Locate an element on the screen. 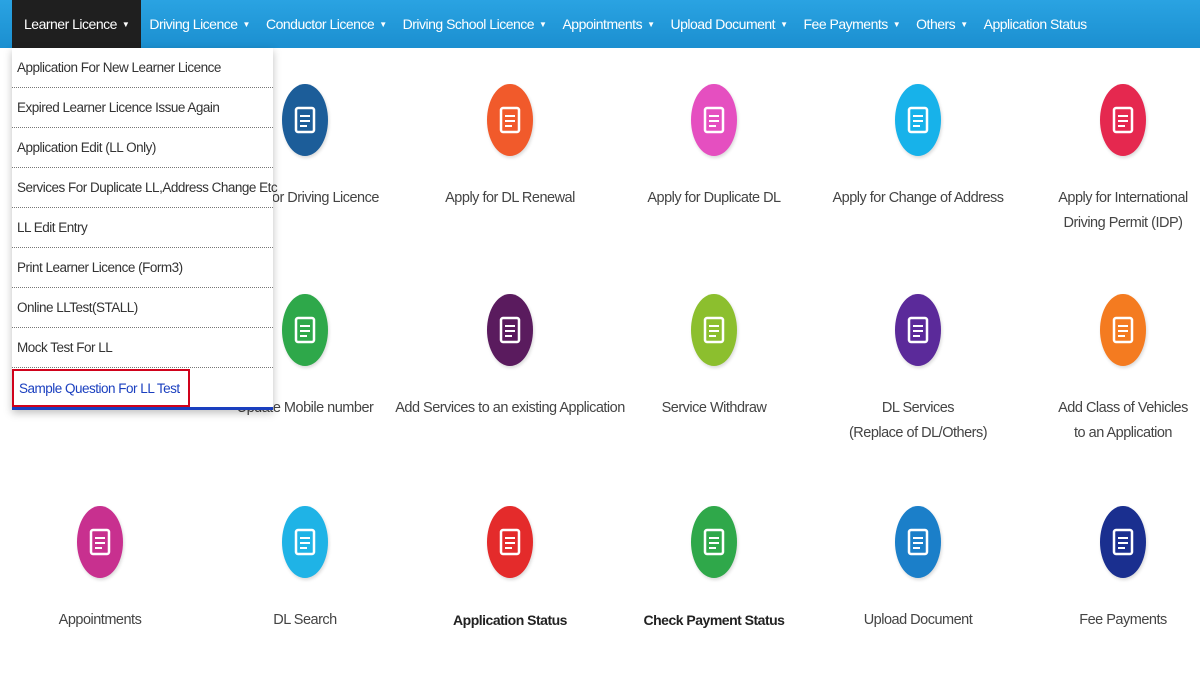 The height and width of the screenshot is (675, 1200). tile-apply-for-duplicate-dl: Apply for Duplicate DL is located at coordinates (714, 147).